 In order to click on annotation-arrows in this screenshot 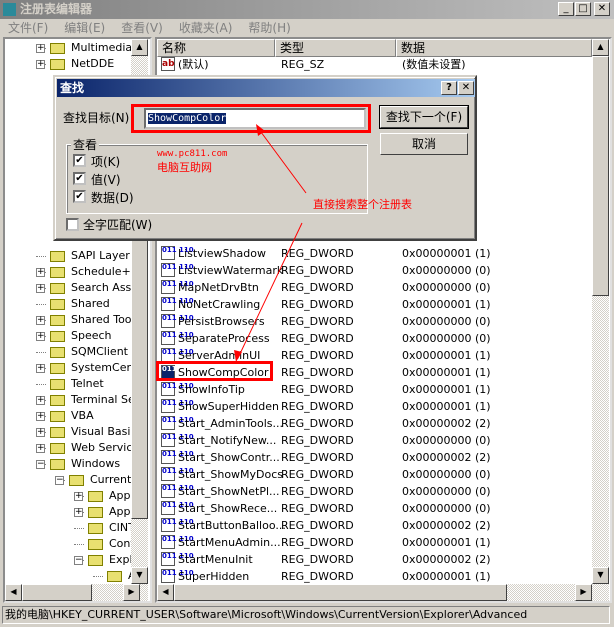, I will do `click(270, 243)`.